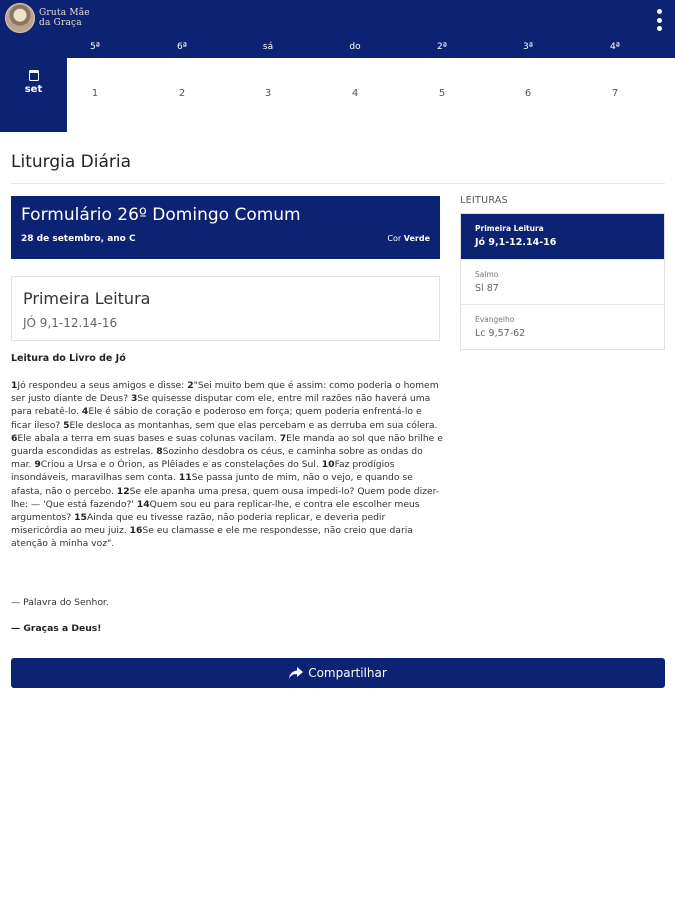  What do you see at coordinates (95, 47) in the screenshot?
I see `weekday-name: 5ª` at bounding box center [95, 47].